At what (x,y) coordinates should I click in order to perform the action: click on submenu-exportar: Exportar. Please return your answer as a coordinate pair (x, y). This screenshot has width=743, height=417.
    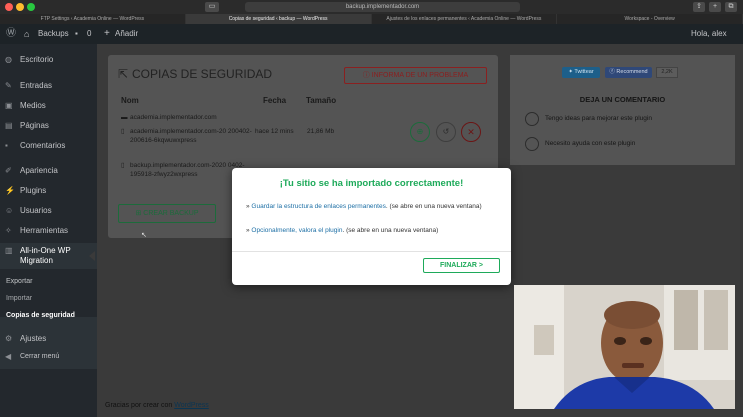
    Looking at the image, I should click on (19, 281).